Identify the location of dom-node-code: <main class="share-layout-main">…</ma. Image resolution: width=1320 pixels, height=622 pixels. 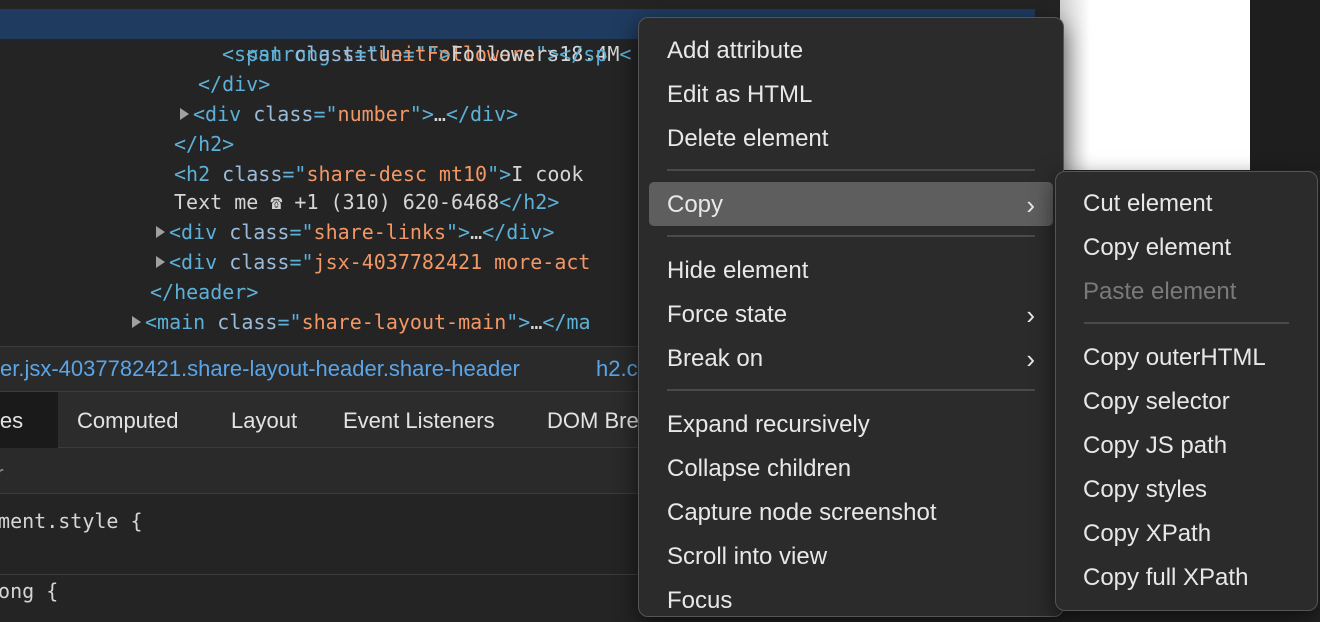
(368, 322).